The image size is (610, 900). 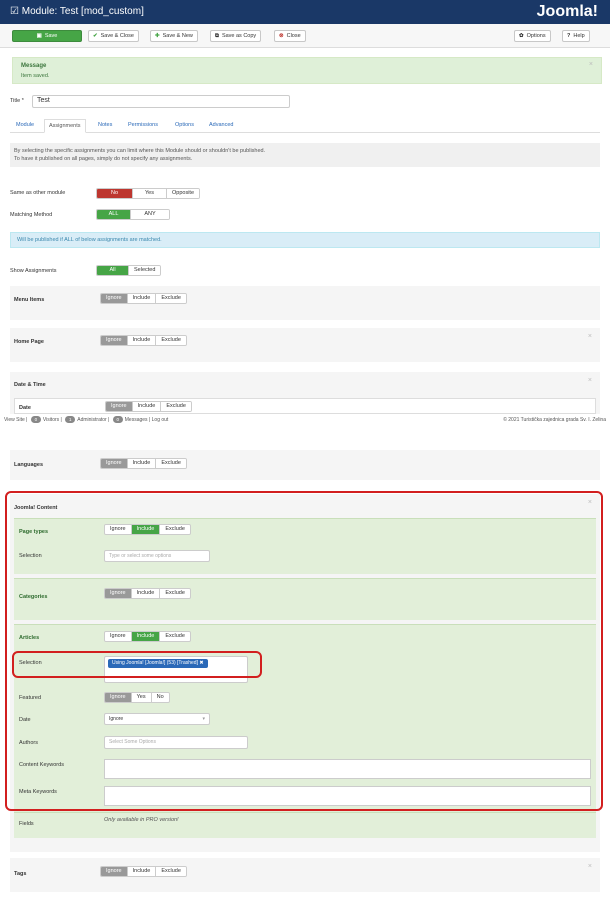 What do you see at coordinates (532, 36) in the screenshot?
I see `options-button: ✿ Options` at bounding box center [532, 36].